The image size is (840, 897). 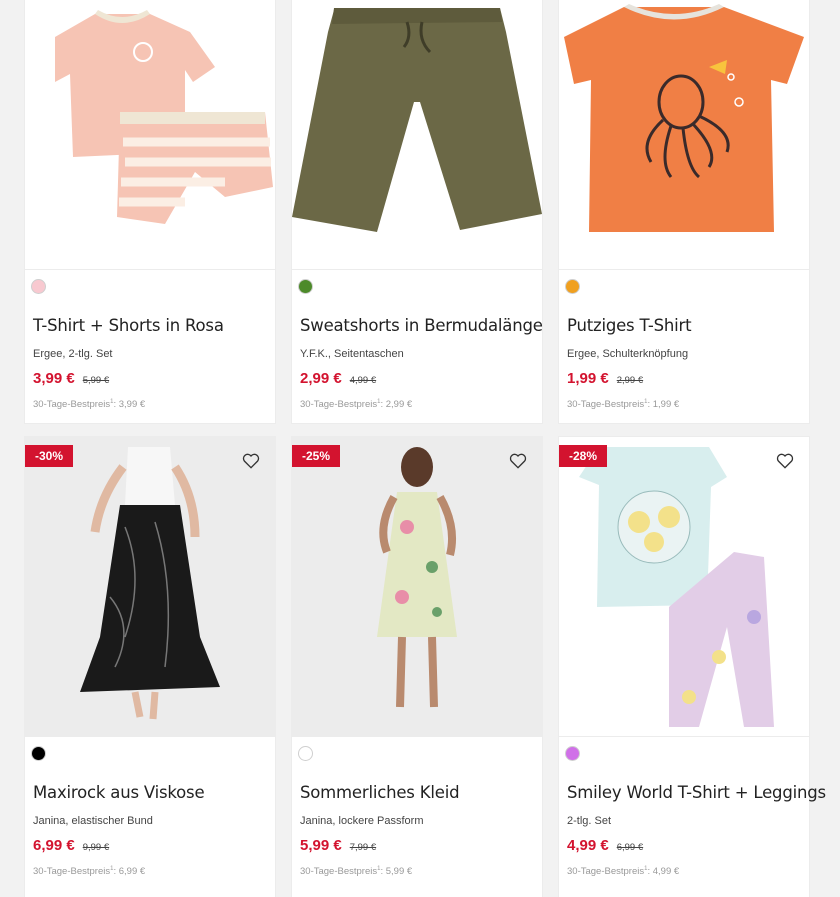 I want to click on product-image: -25%, so click(x=417, y=586).